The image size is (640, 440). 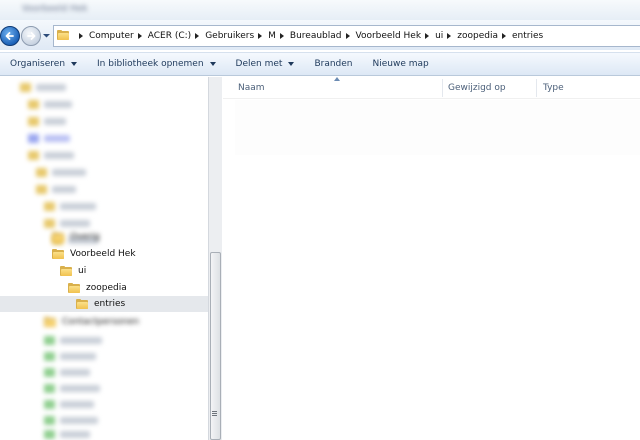 What do you see at coordinates (265, 36) in the screenshot?
I see `breadcrumb-m: M` at bounding box center [265, 36].